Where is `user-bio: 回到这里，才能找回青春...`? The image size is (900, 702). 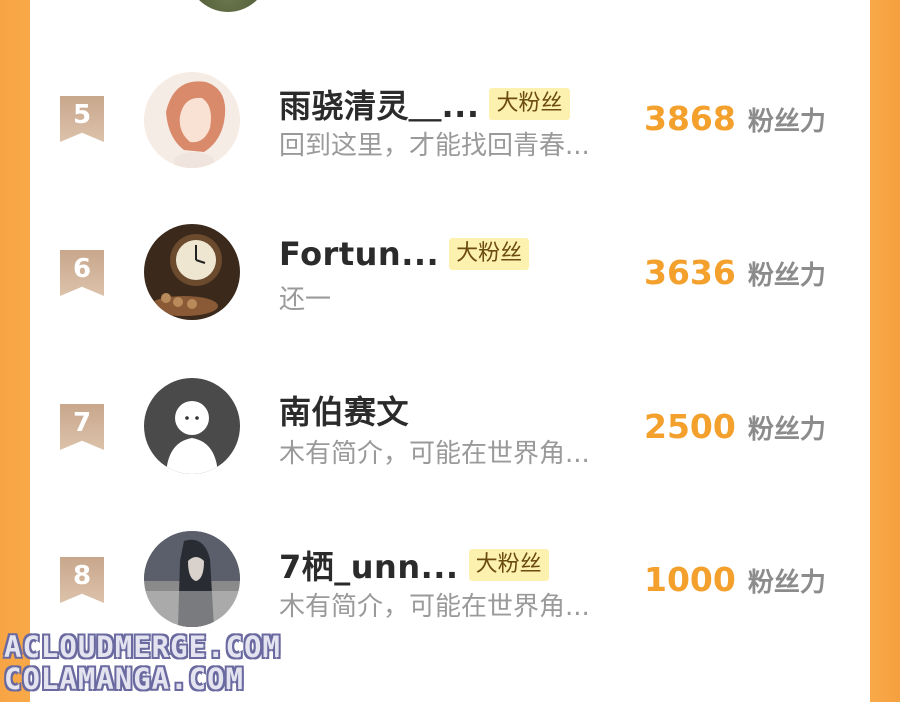
user-bio: 回到这里，才能找回青春... is located at coordinates (434, 146).